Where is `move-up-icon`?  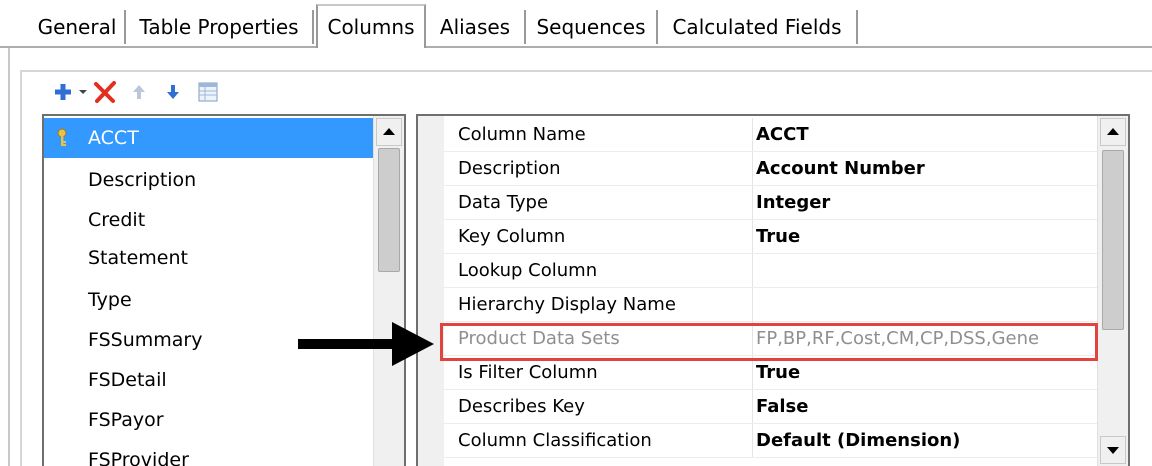
move-up-icon is located at coordinates (139, 92).